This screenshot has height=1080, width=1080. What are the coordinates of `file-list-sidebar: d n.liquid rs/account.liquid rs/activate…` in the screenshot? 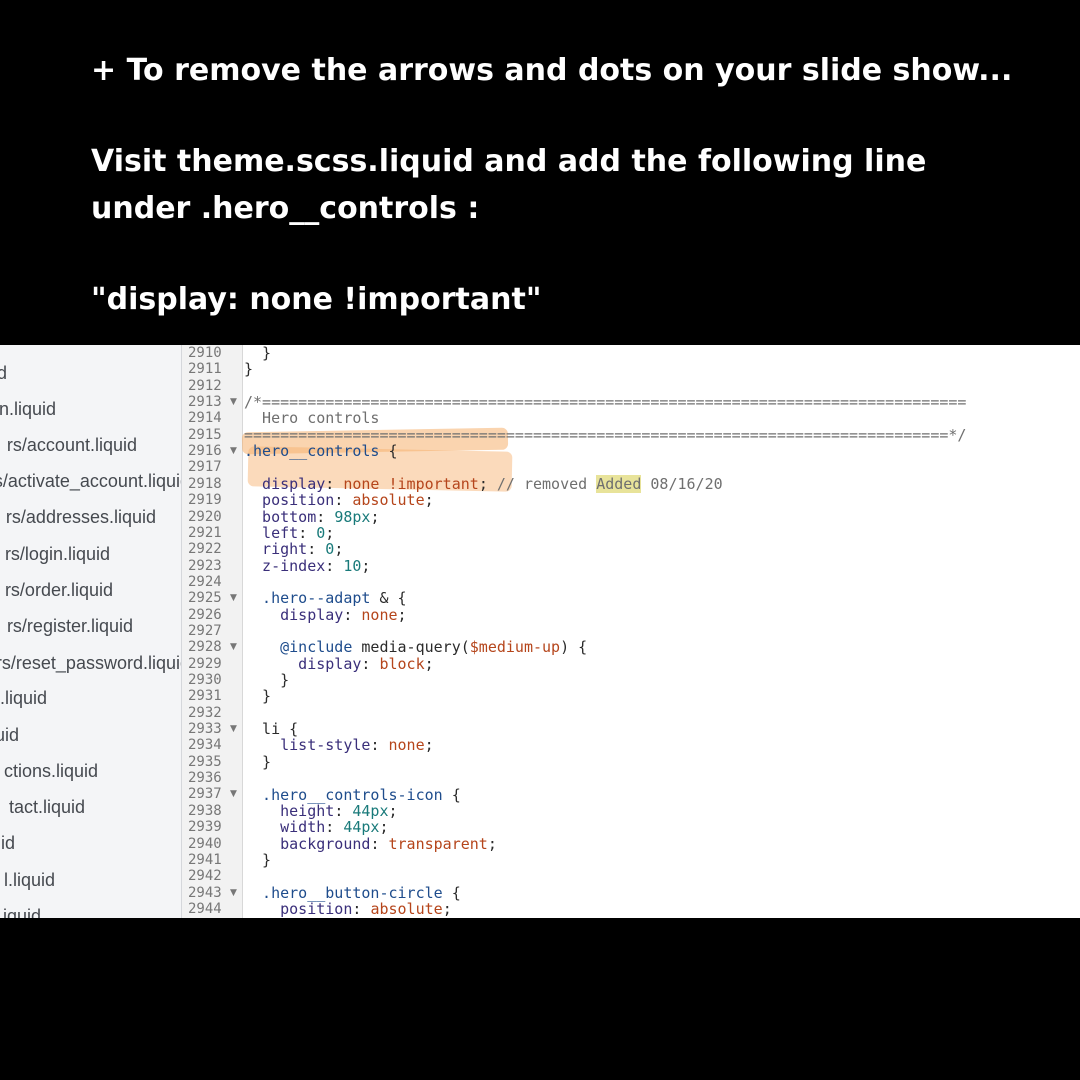 It's located at (91, 631).